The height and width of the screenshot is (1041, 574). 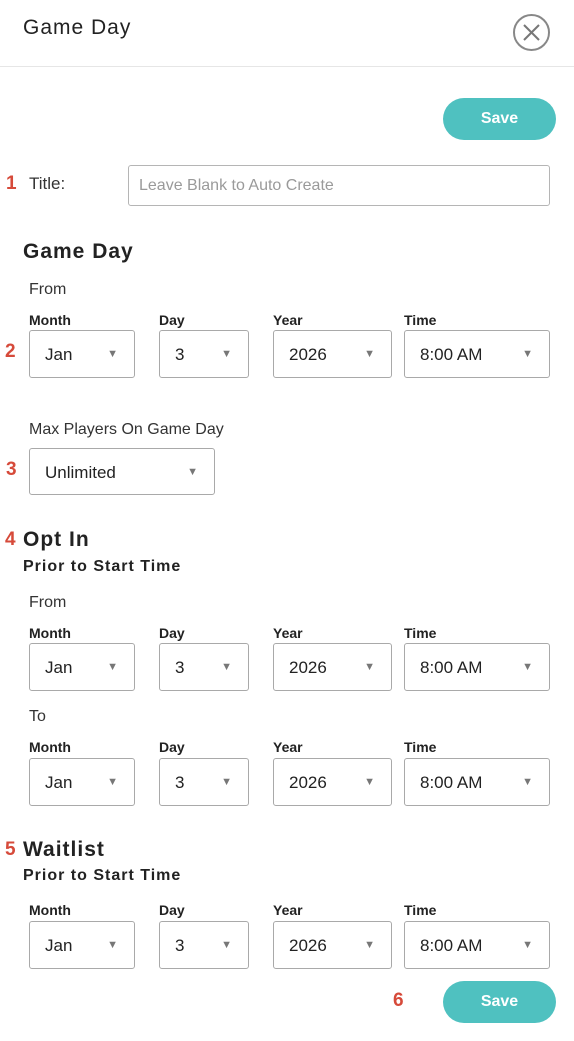 I want to click on opt-in-subheading: Prior to Start Time, so click(x=102, y=566).